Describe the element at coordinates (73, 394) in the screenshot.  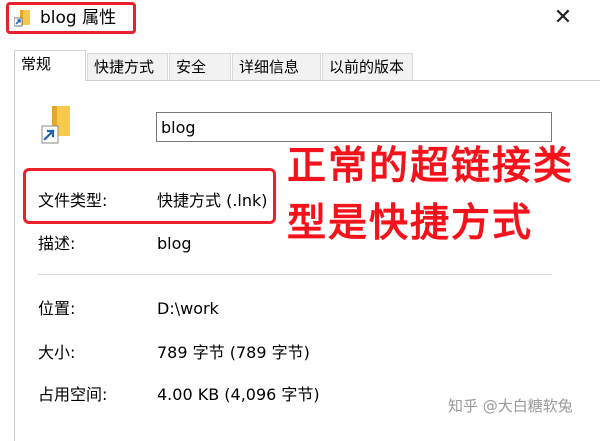
I see `size-on-disk-label: 占用空间:` at that location.